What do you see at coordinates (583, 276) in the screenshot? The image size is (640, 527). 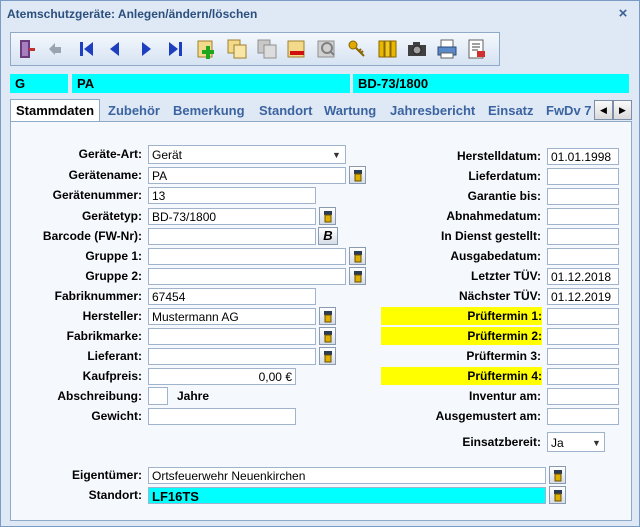 I see `letzter-tuev-input: 01.12.2018` at bounding box center [583, 276].